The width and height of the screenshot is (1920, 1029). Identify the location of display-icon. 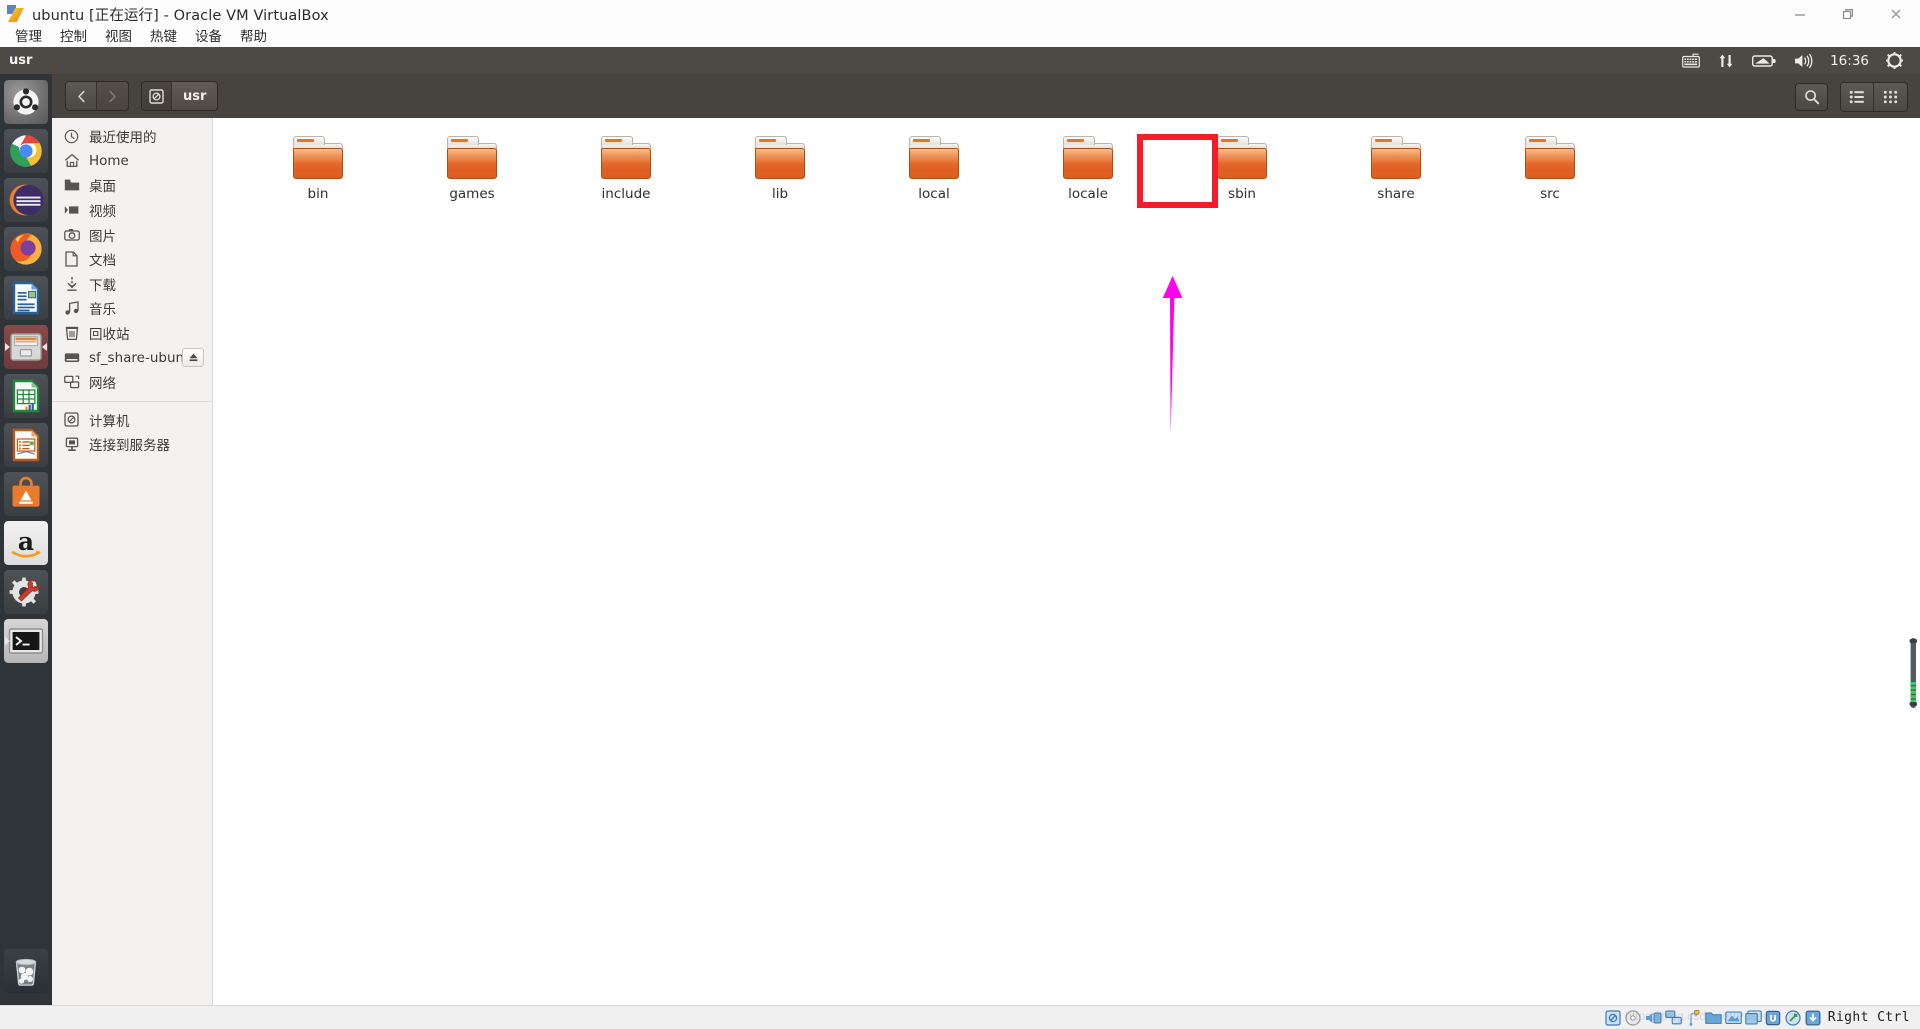
(1733, 1017).